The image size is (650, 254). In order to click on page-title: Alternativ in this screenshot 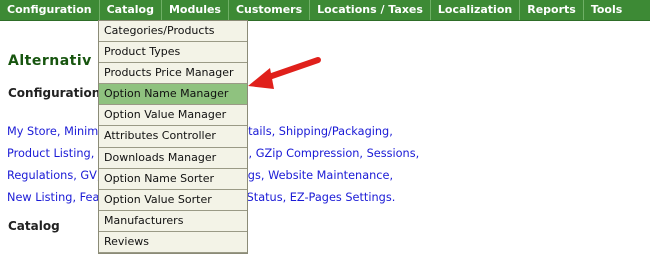, I will do `click(50, 61)`.